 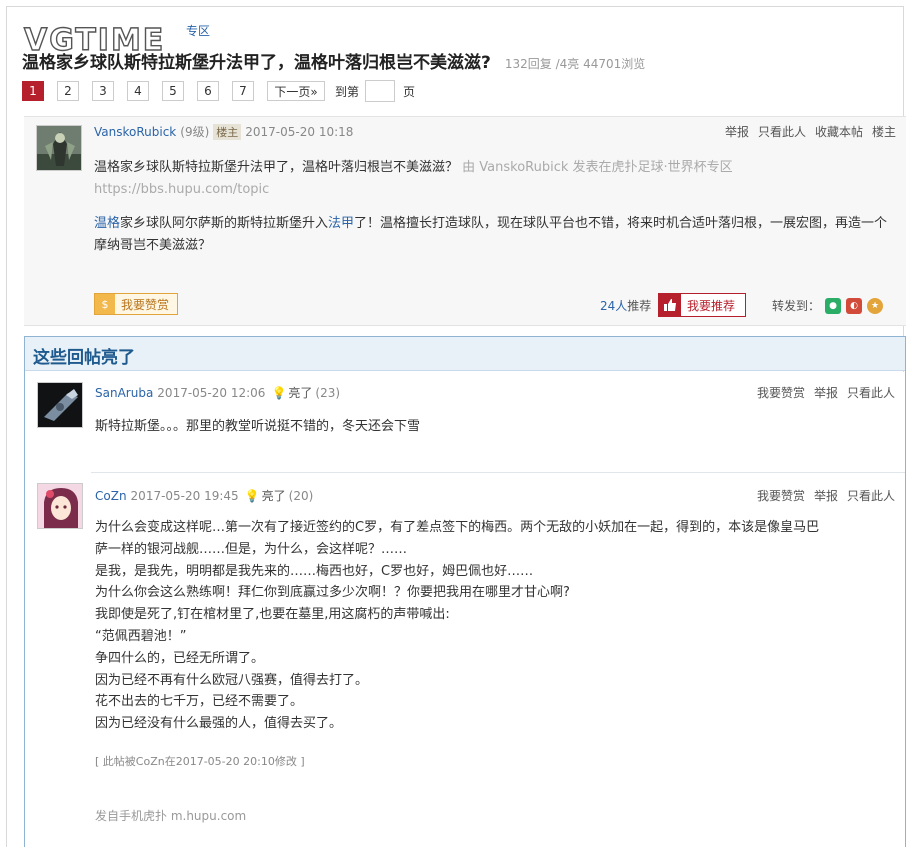 What do you see at coordinates (219, 724) in the screenshot?
I see `reply-line: 因为已经没有什么最强的人，值得去买了。` at bounding box center [219, 724].